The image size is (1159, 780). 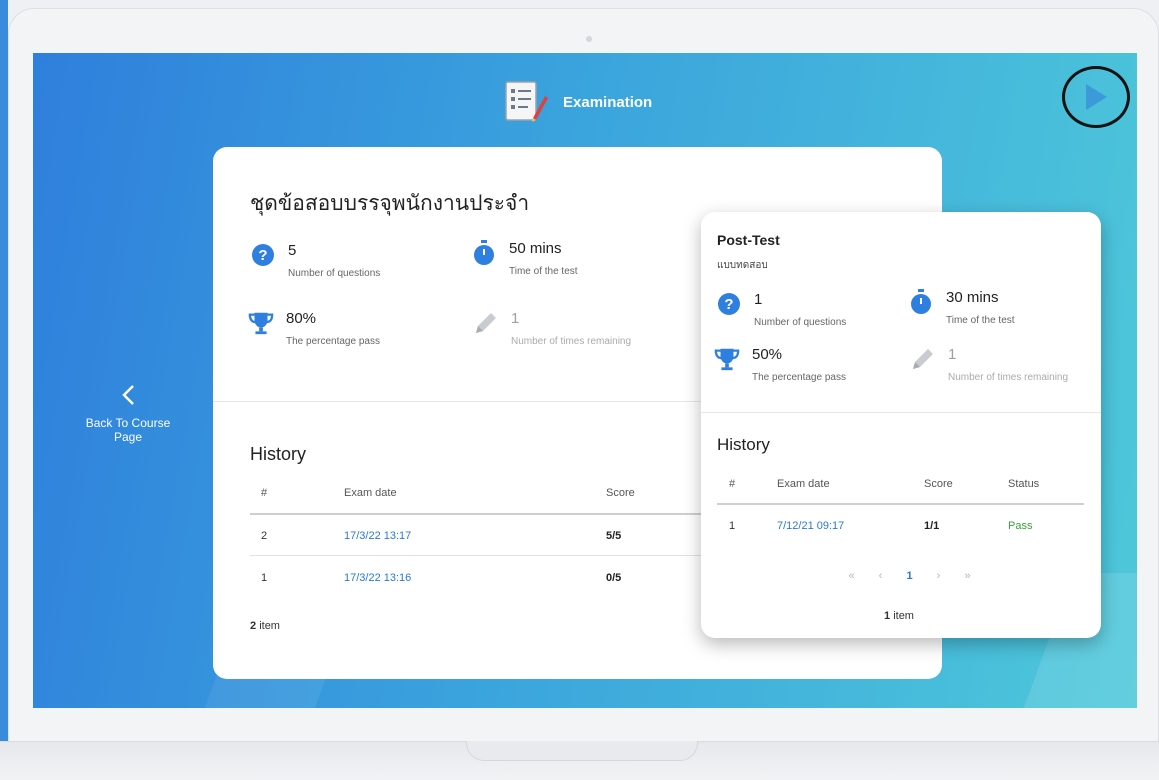 I want to click on row-score: 0/5, so click(x=614, y=578).